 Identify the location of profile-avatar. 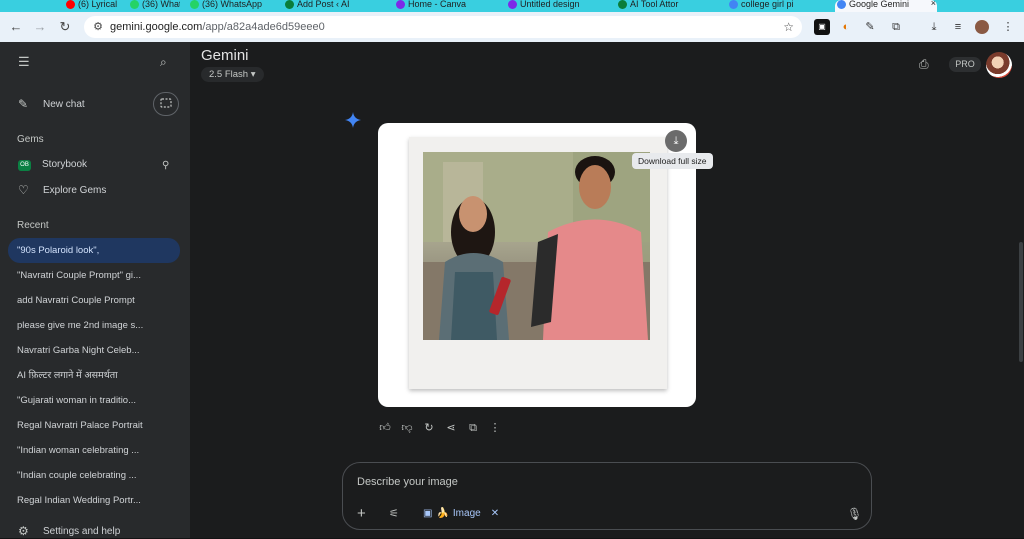
(982, 27).